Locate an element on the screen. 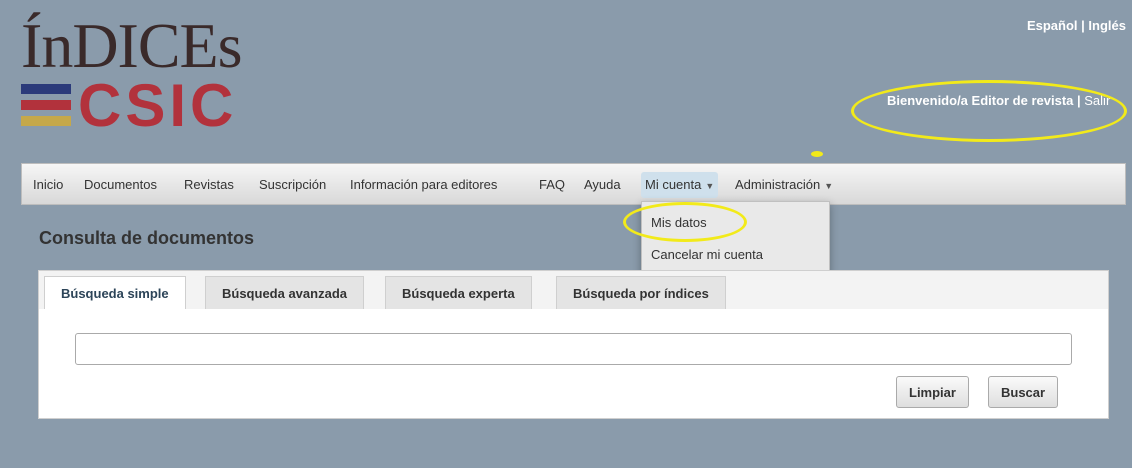  lang-en-link: Inglés is located at coordinates (1107, 25).